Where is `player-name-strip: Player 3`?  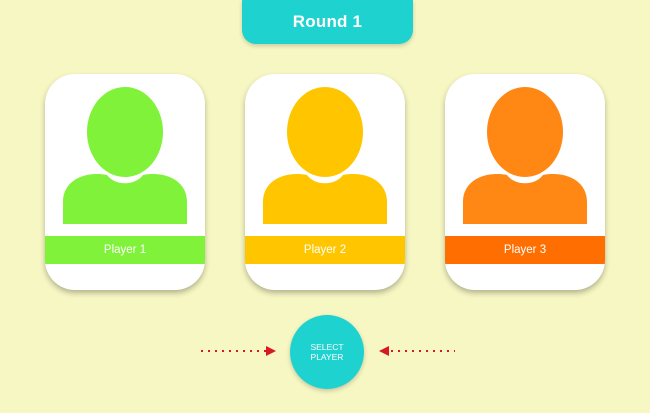
player-name-strip: Player 3 is located at coordinates (525, 250).